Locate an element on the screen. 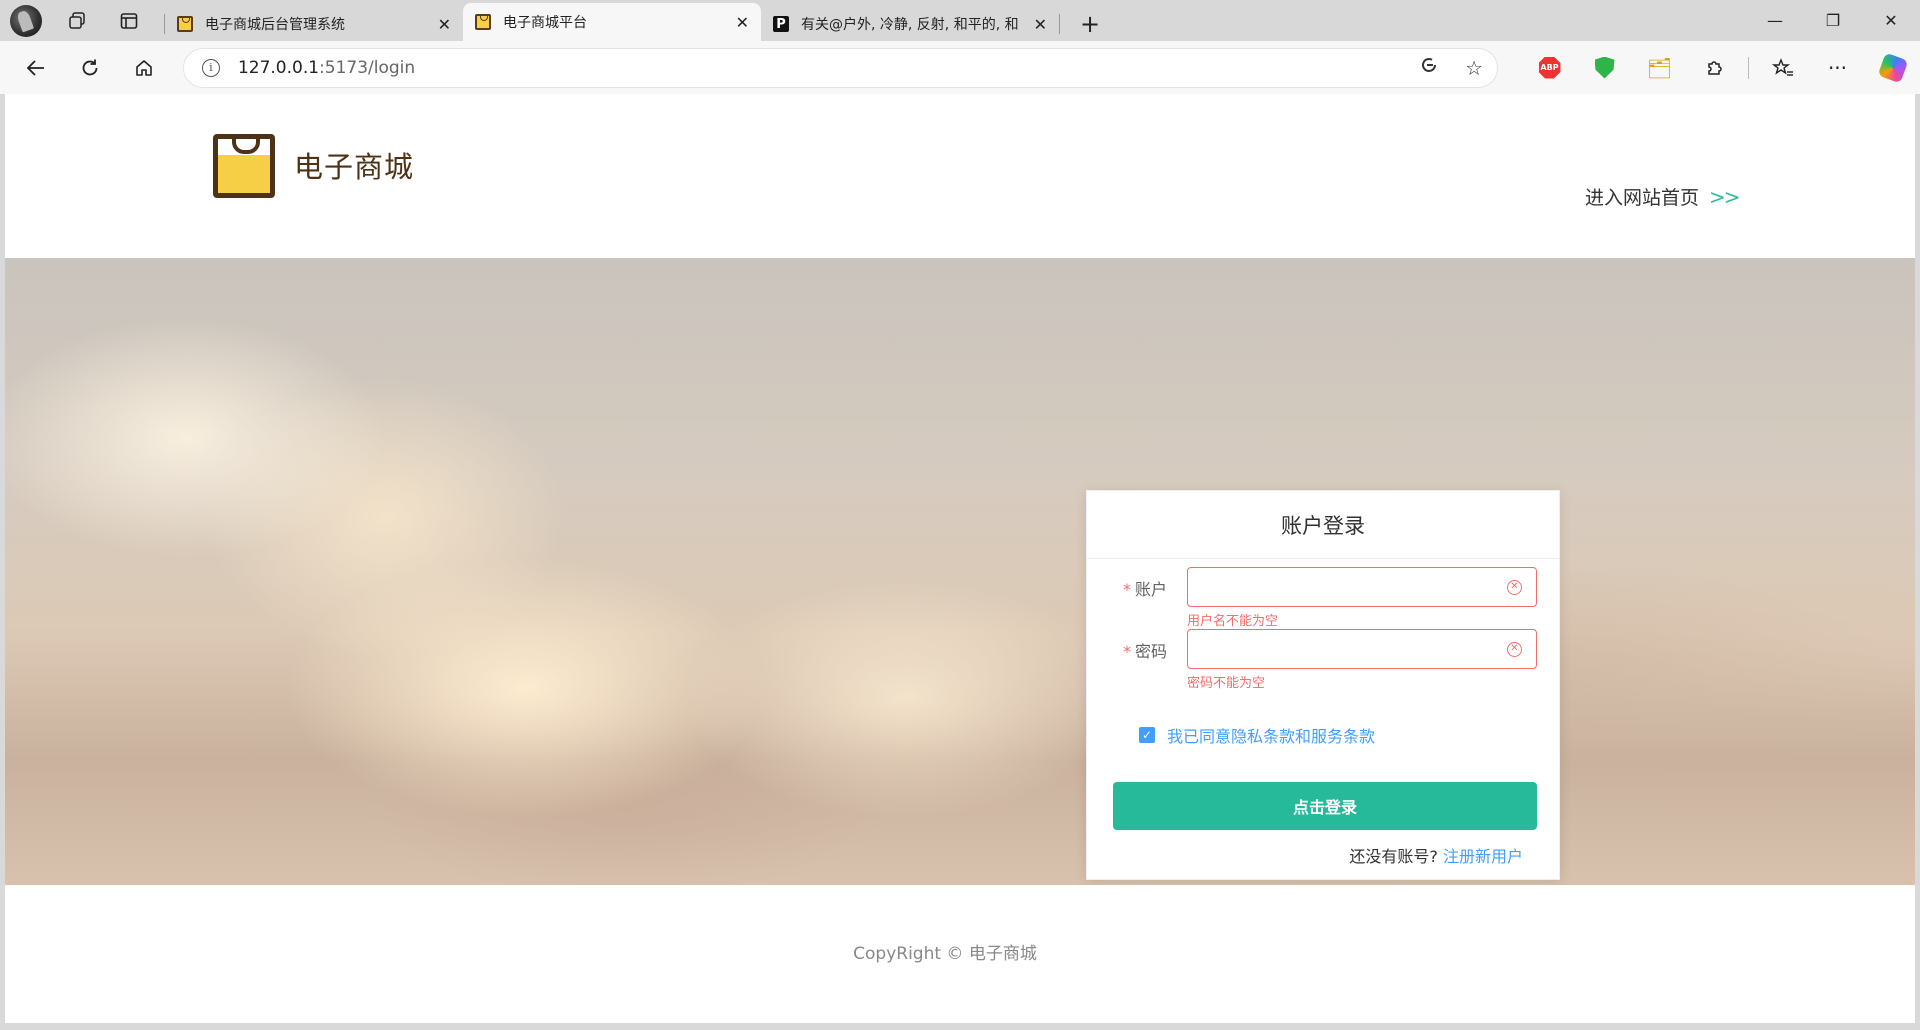 The height and width of the screenshot is (1030, 1920). register-link: 注册新用户 is located at coordinates (1483, 856).